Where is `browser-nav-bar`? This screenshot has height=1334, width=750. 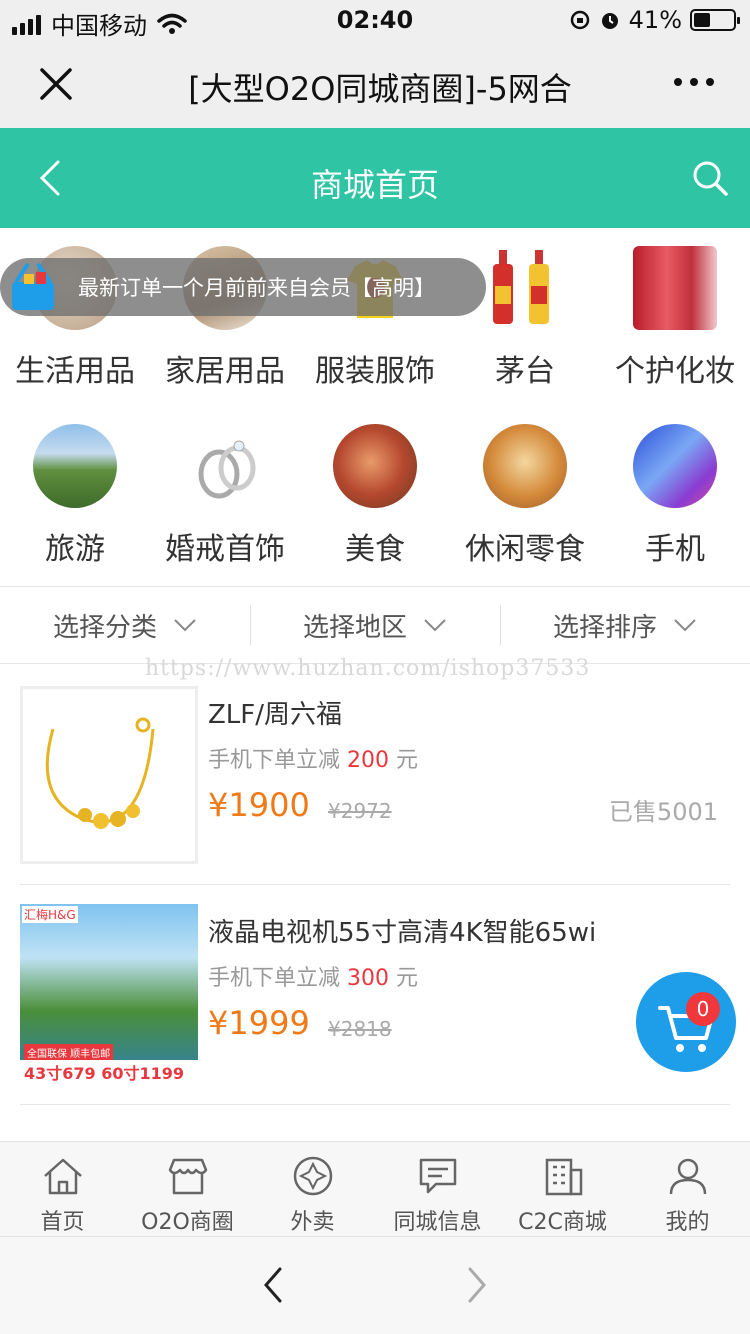 browser-nav-bar is located at coordinates (375, 1285).